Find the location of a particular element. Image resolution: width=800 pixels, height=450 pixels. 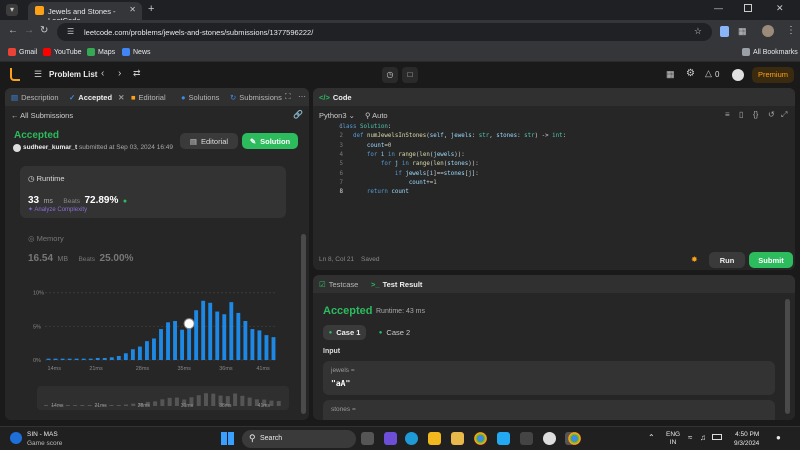

all-bookmarks: All Bookmarks is located at coordinates (770, 52).